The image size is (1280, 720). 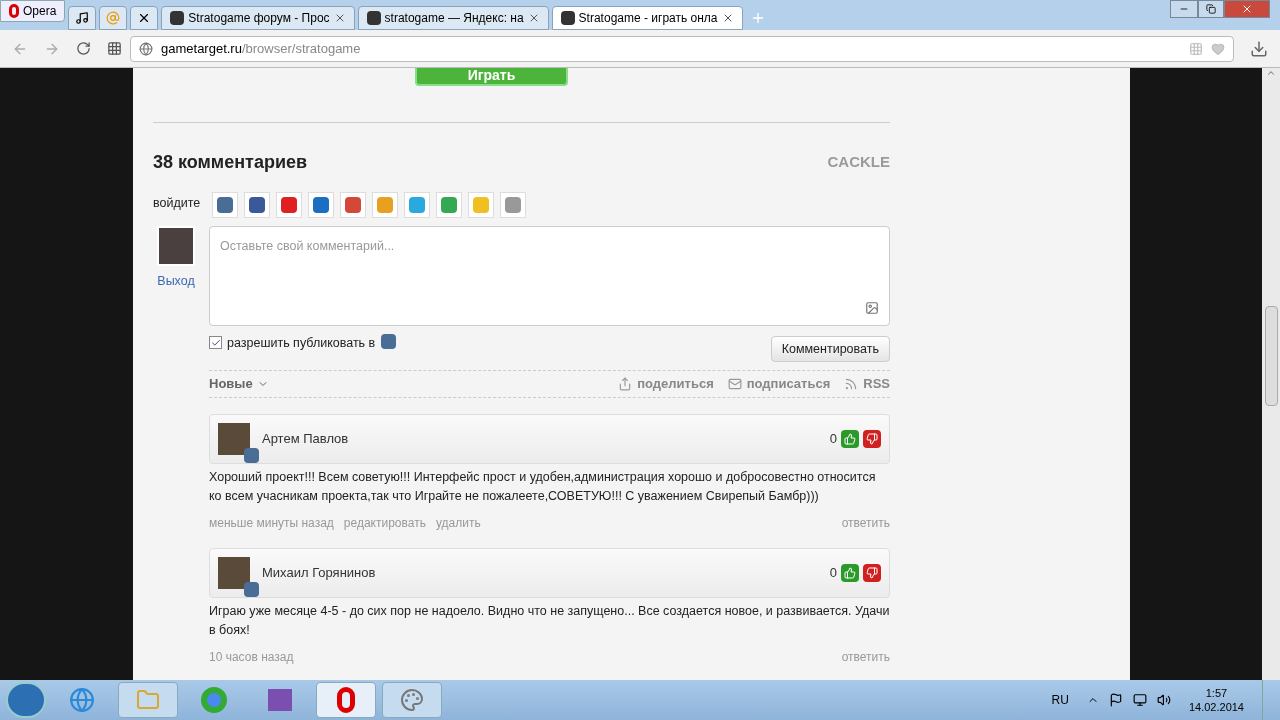 I want to click on comment-action-link: поделиться, so click(x=666, y=384).